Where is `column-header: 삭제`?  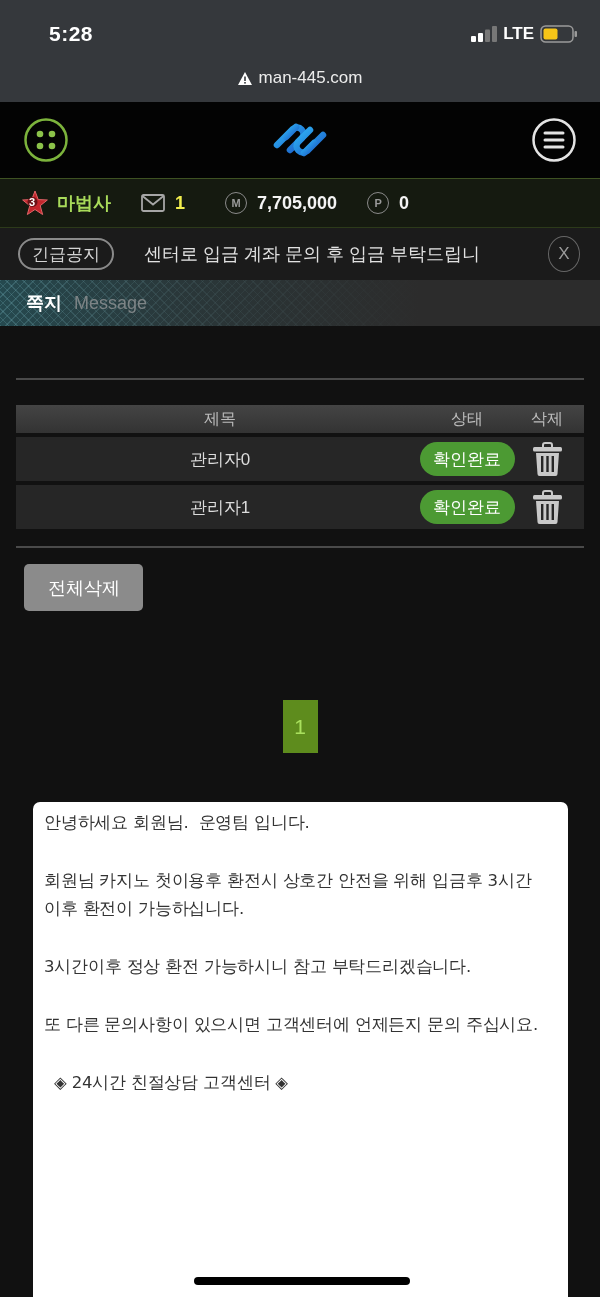
column-header: 삭제 is located at coordinates (547, 418).